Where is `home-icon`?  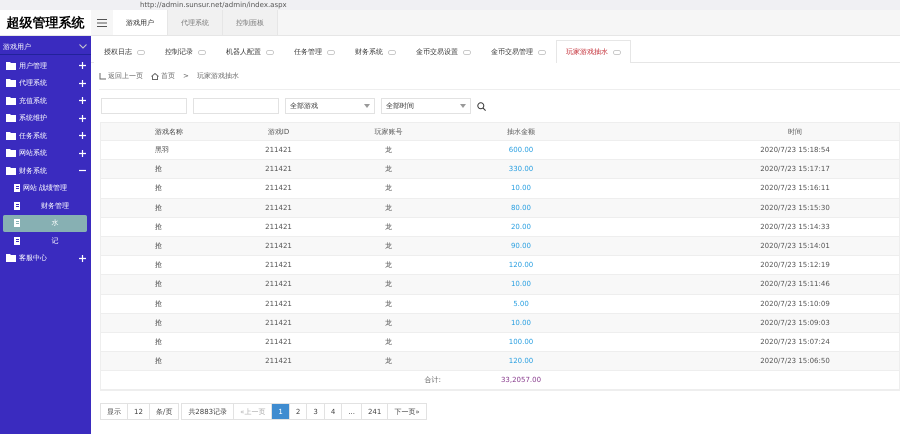
home-icon is located at coordinates (155, 76).